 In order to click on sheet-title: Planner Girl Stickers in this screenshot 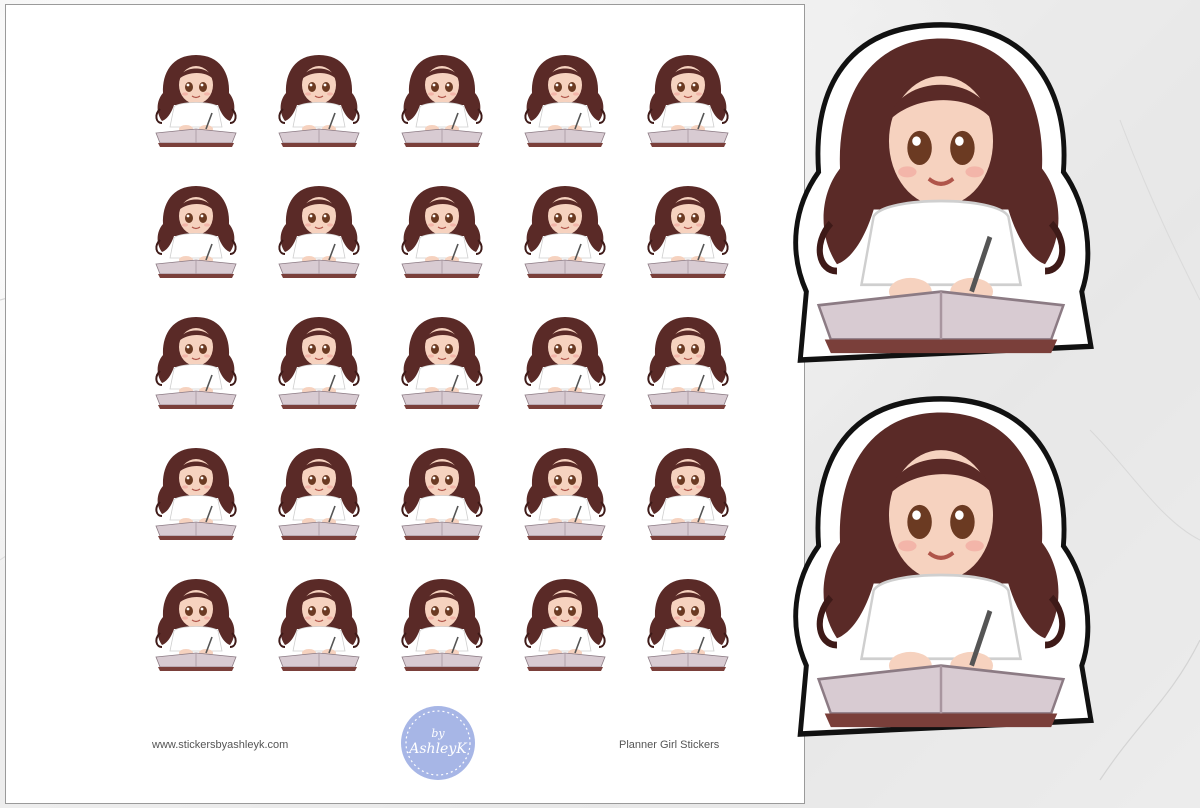, I will do `click(669, 745)`.